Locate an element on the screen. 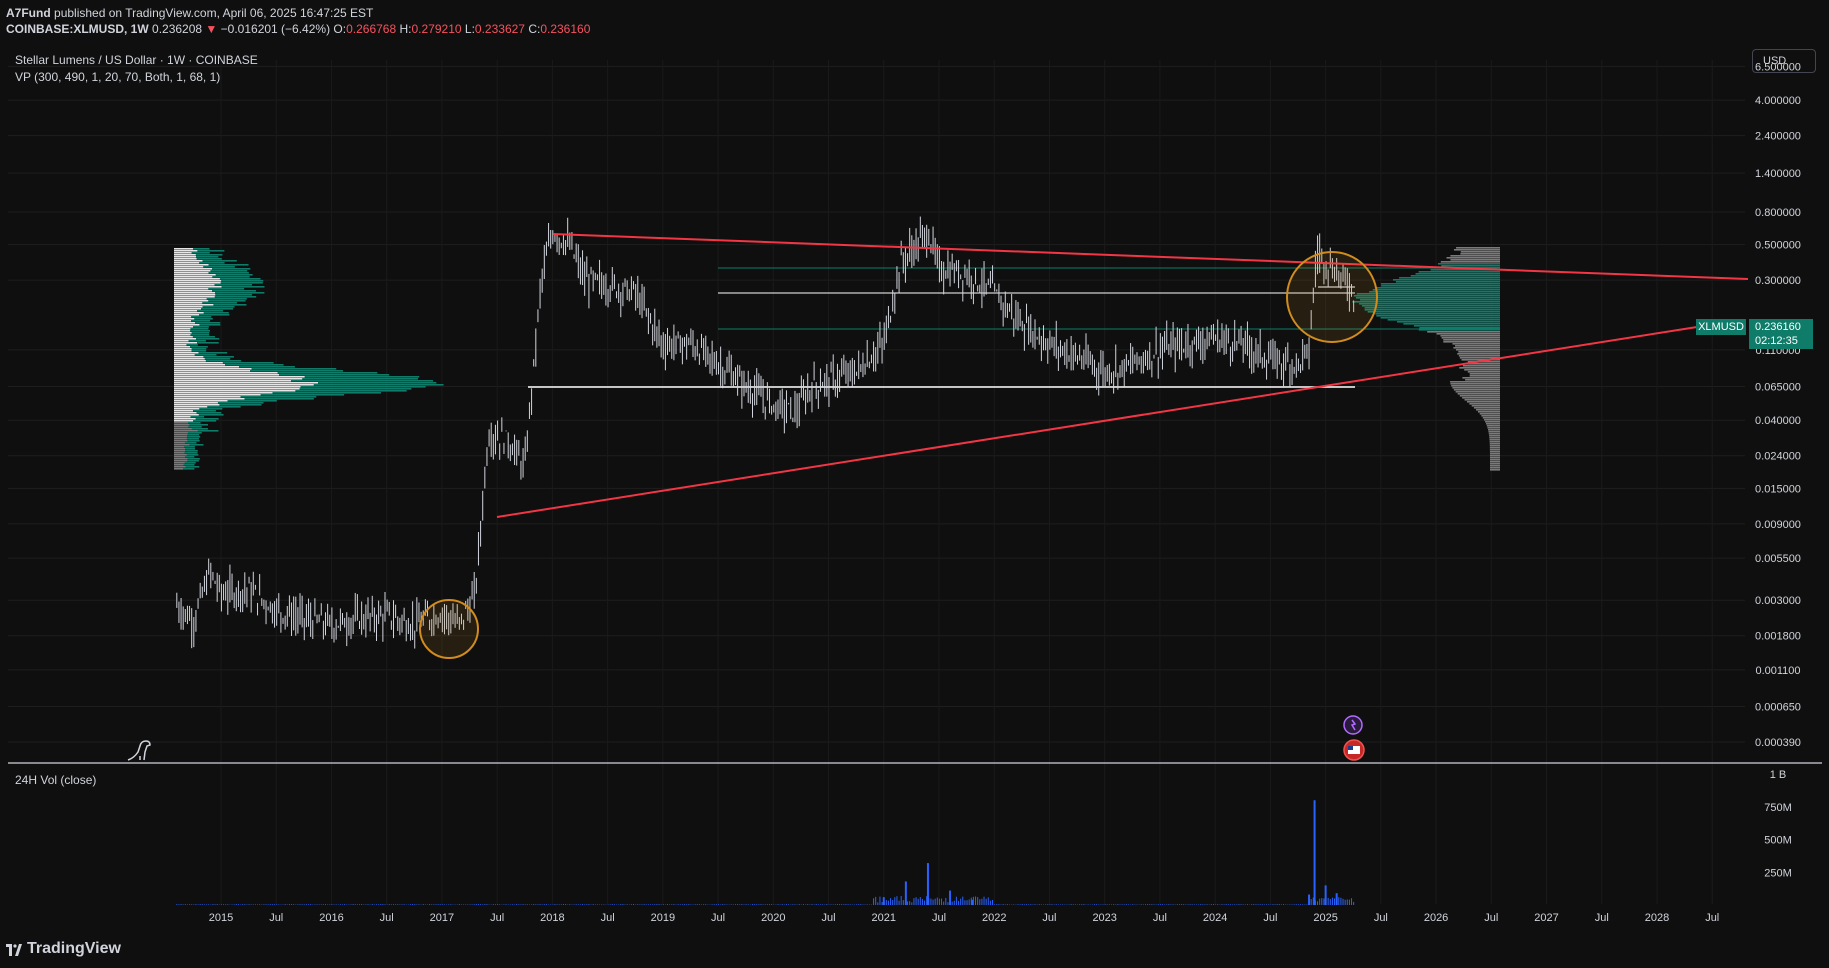 This screenshot has height=968, width=1829. time-tick-label: 2019 is located at coordinates (663, 918).